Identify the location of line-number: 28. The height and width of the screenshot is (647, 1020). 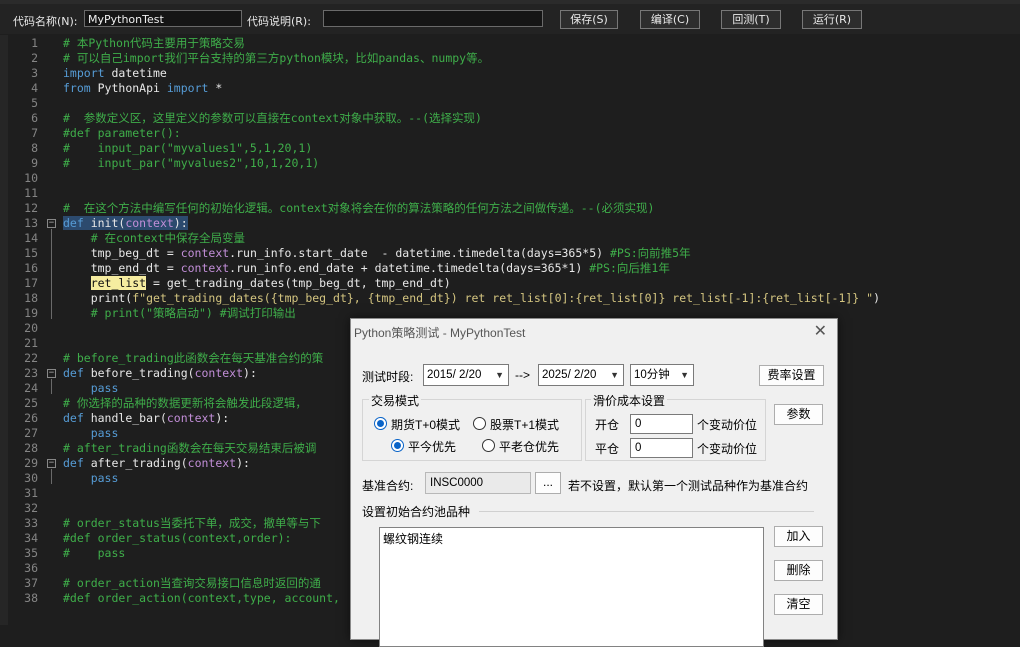
(31, 448).